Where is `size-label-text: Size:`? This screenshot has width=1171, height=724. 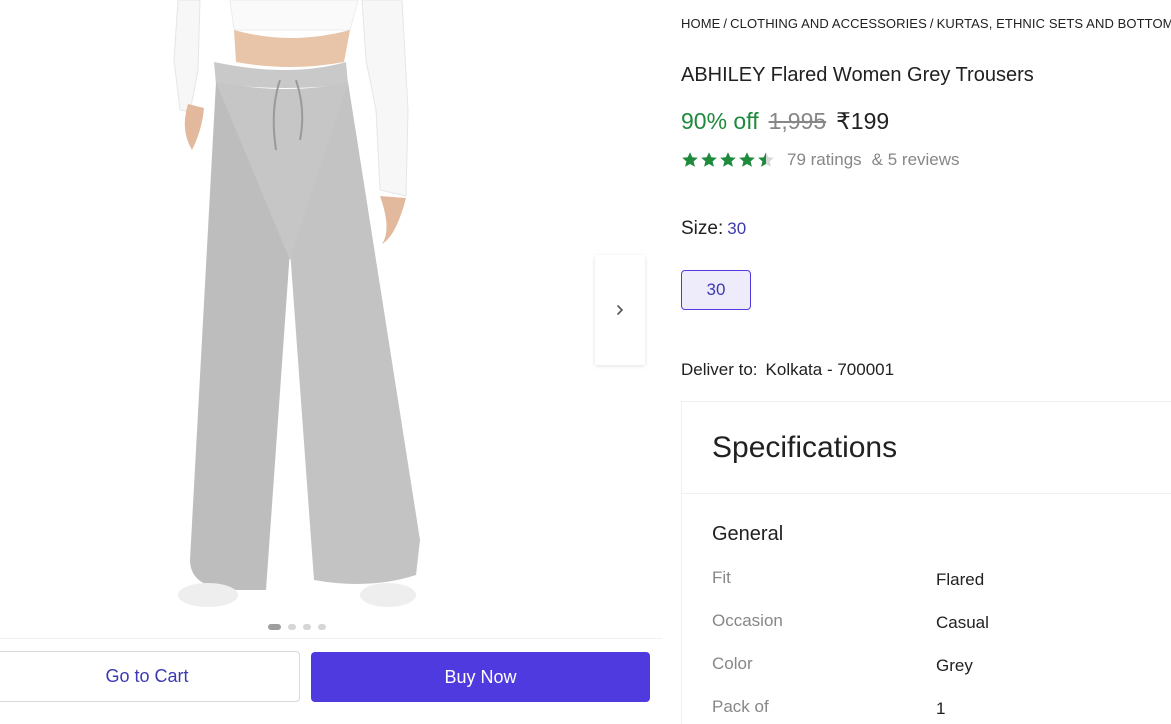
size-label-text: Size: is located at coordinates (702, 228).